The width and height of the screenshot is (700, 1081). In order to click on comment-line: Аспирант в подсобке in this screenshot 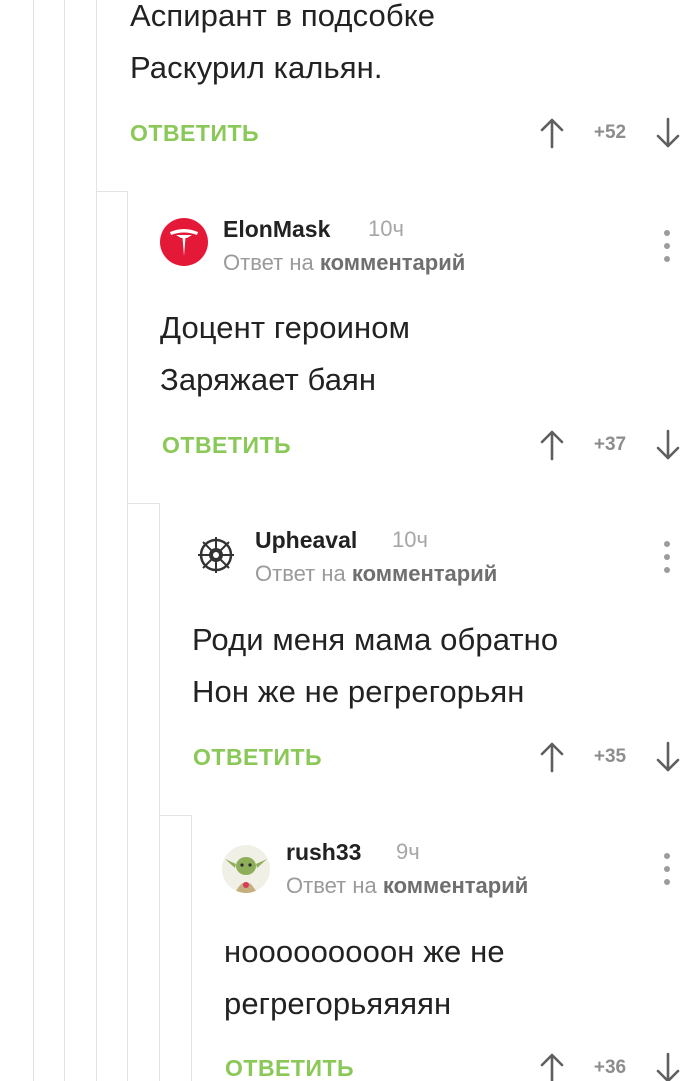, I will do `click(283, 16)`.